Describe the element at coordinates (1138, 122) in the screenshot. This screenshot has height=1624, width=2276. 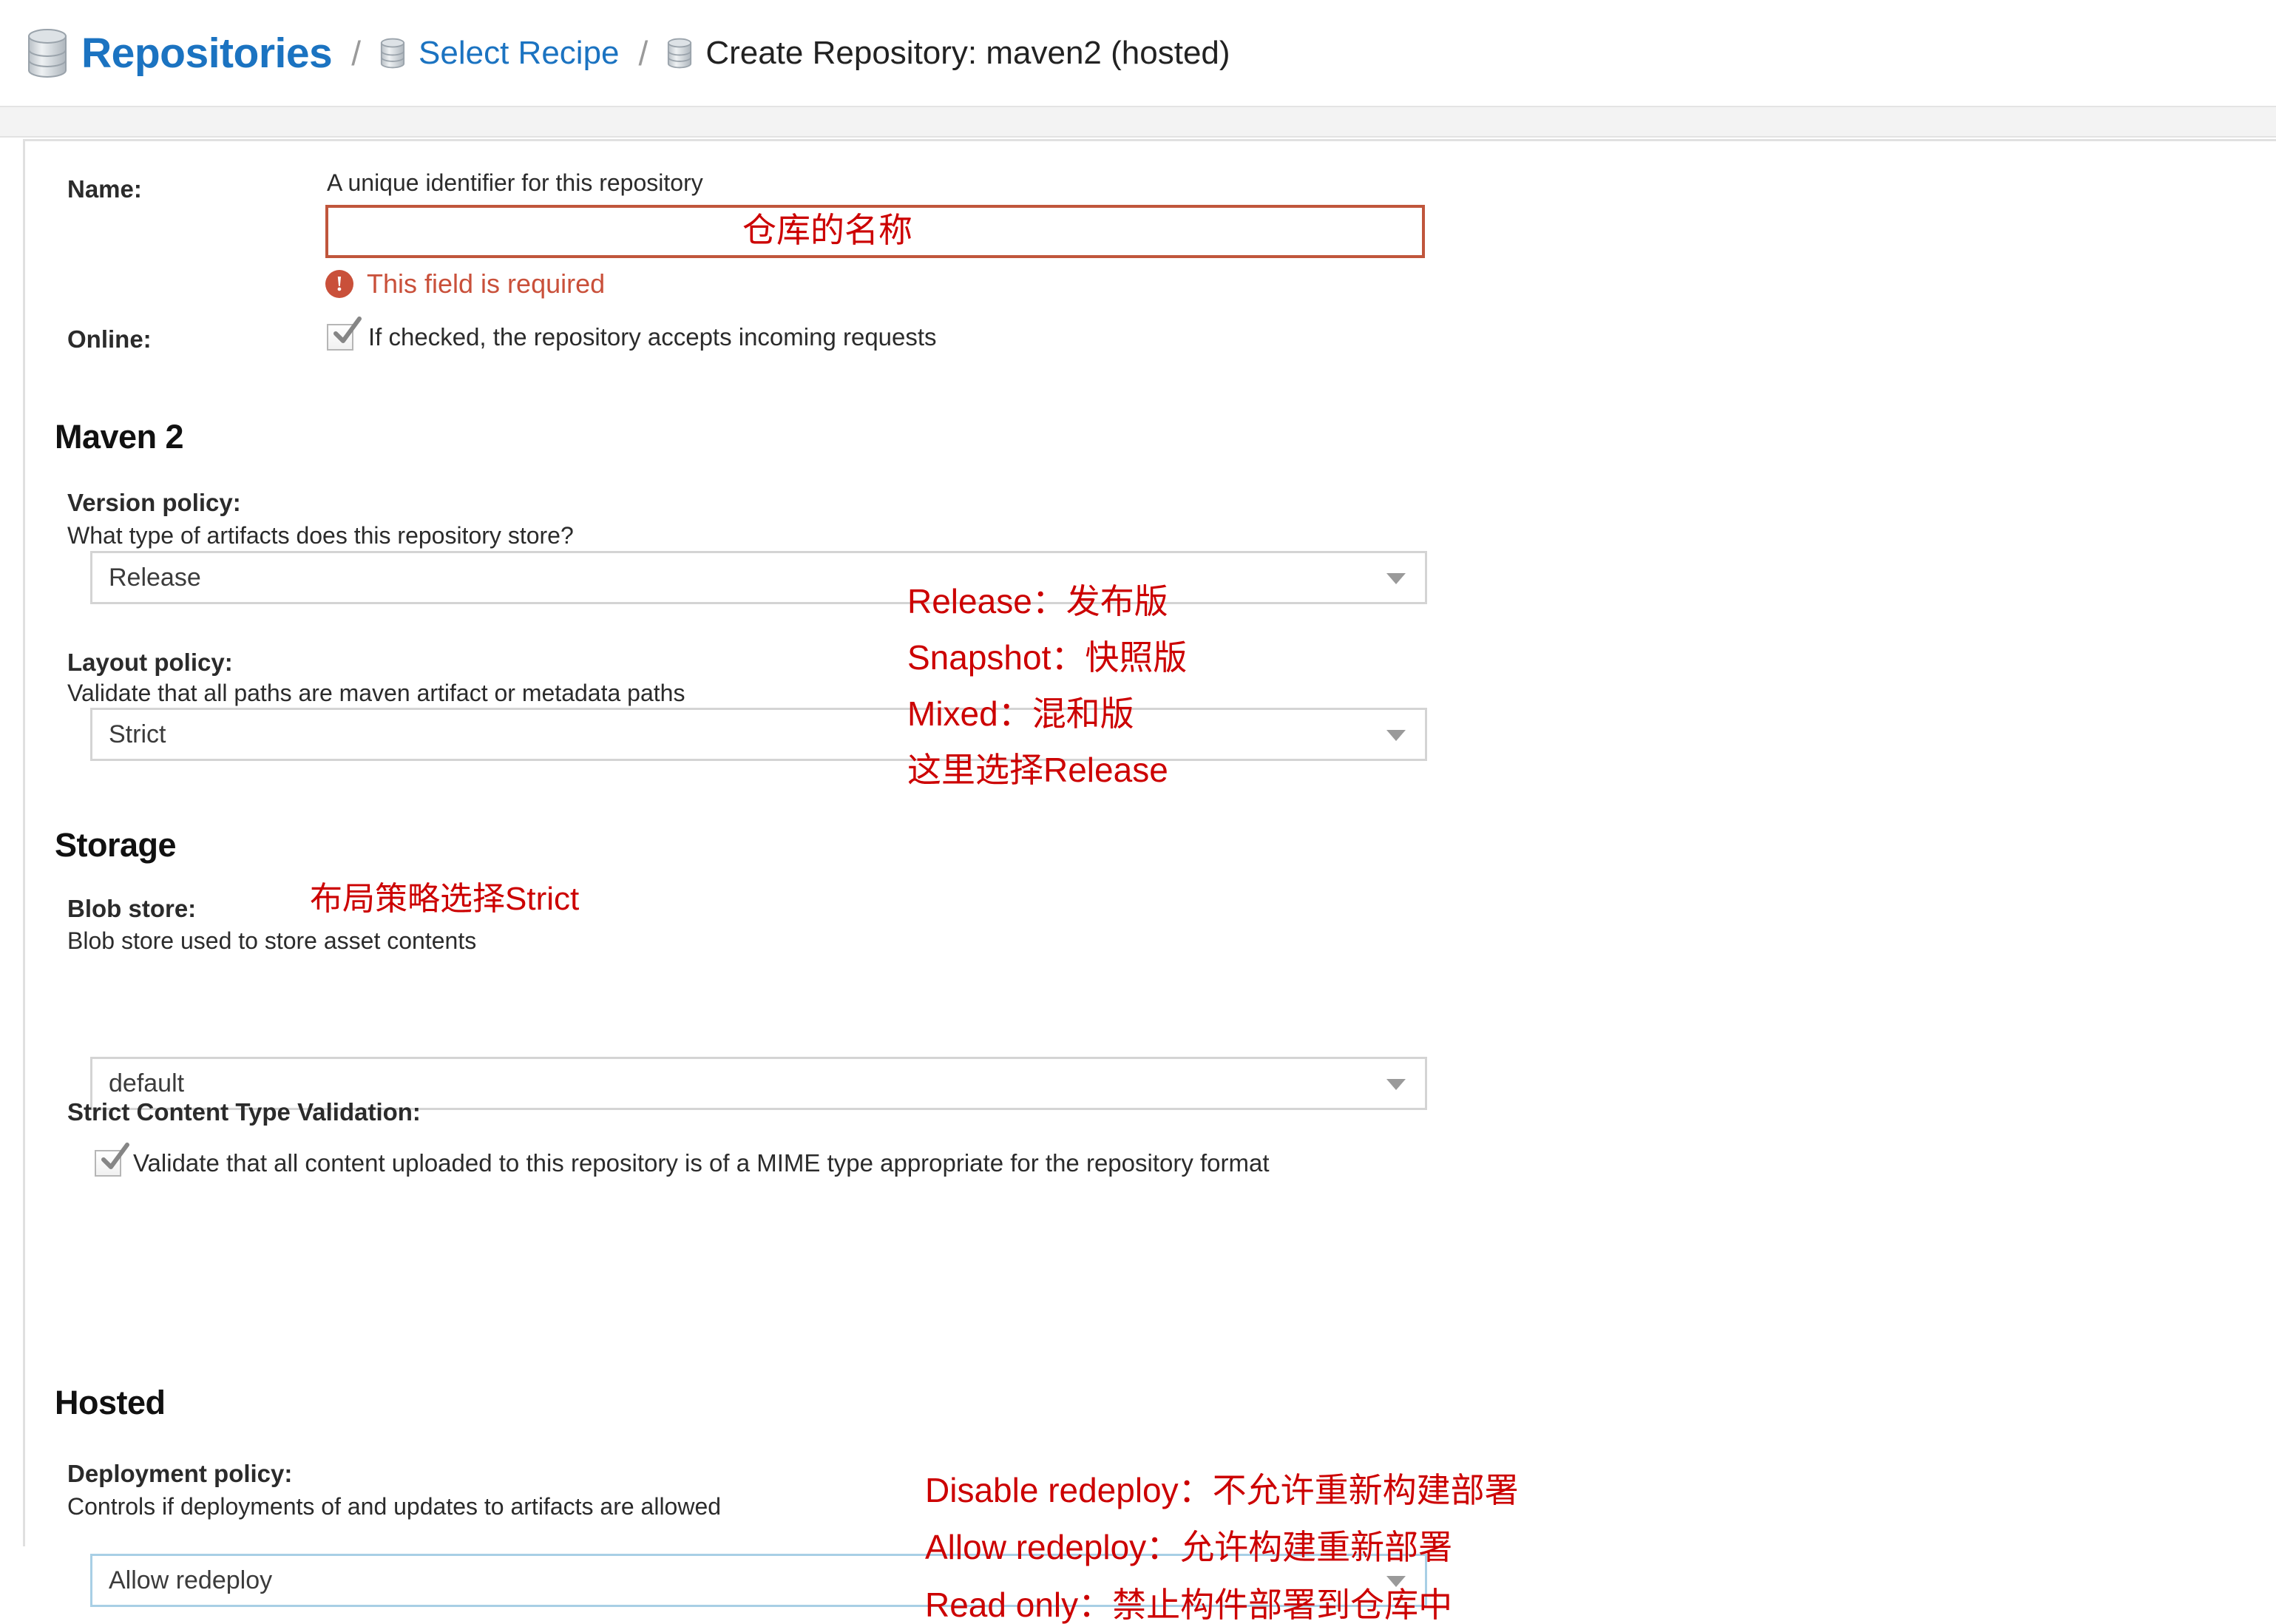
I see `toolbar-strip` at that location.